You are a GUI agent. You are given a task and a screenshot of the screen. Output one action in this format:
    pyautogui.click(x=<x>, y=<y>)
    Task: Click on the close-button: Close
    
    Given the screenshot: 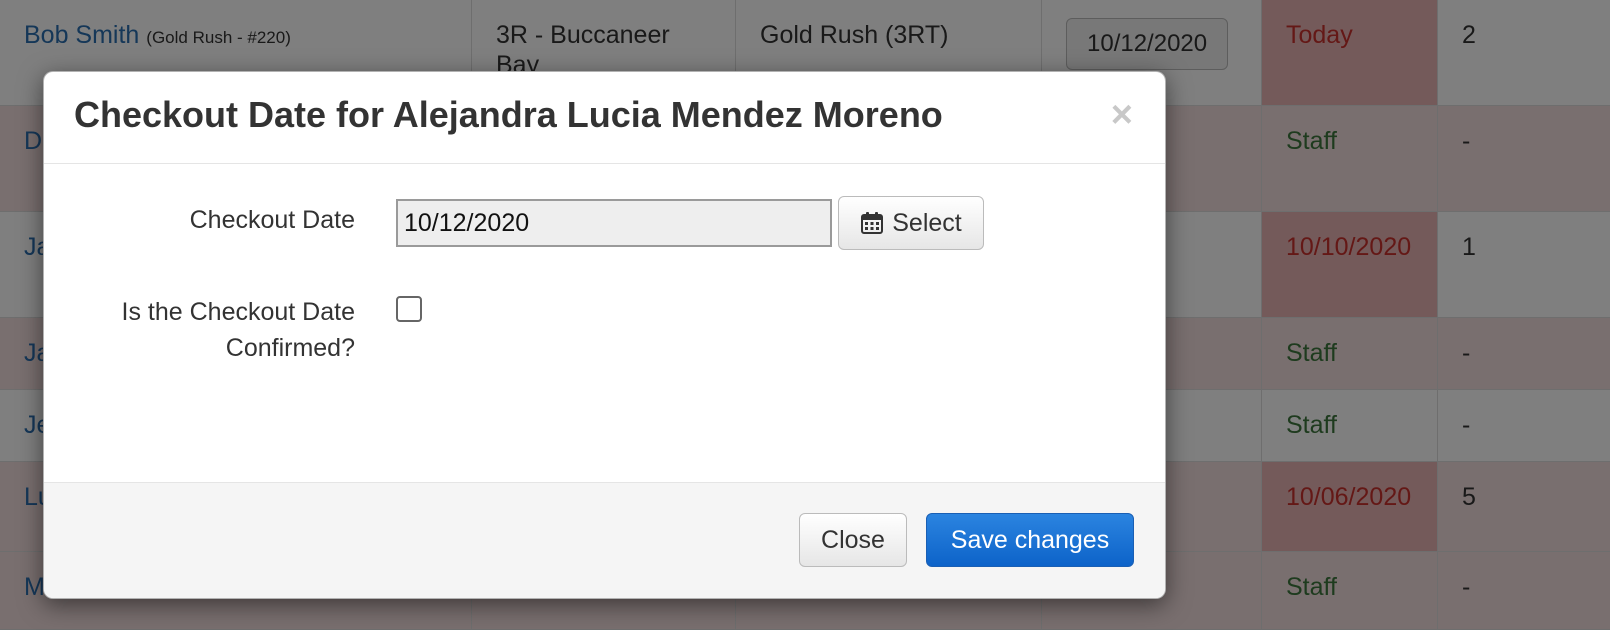 What is the action you would take?
    pyautogui.click(x=853, y=540)
    